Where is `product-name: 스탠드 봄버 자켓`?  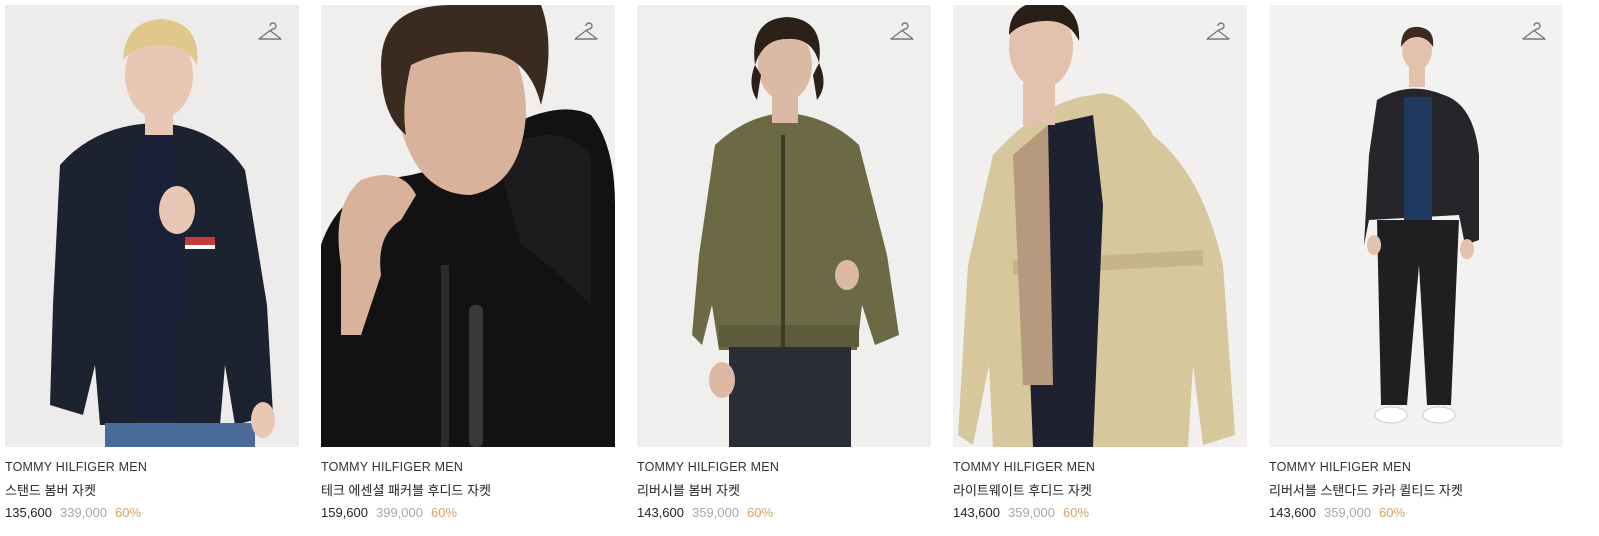 product-name: 스탠드 봄버 자켓 is located at coordinates (152, 490).